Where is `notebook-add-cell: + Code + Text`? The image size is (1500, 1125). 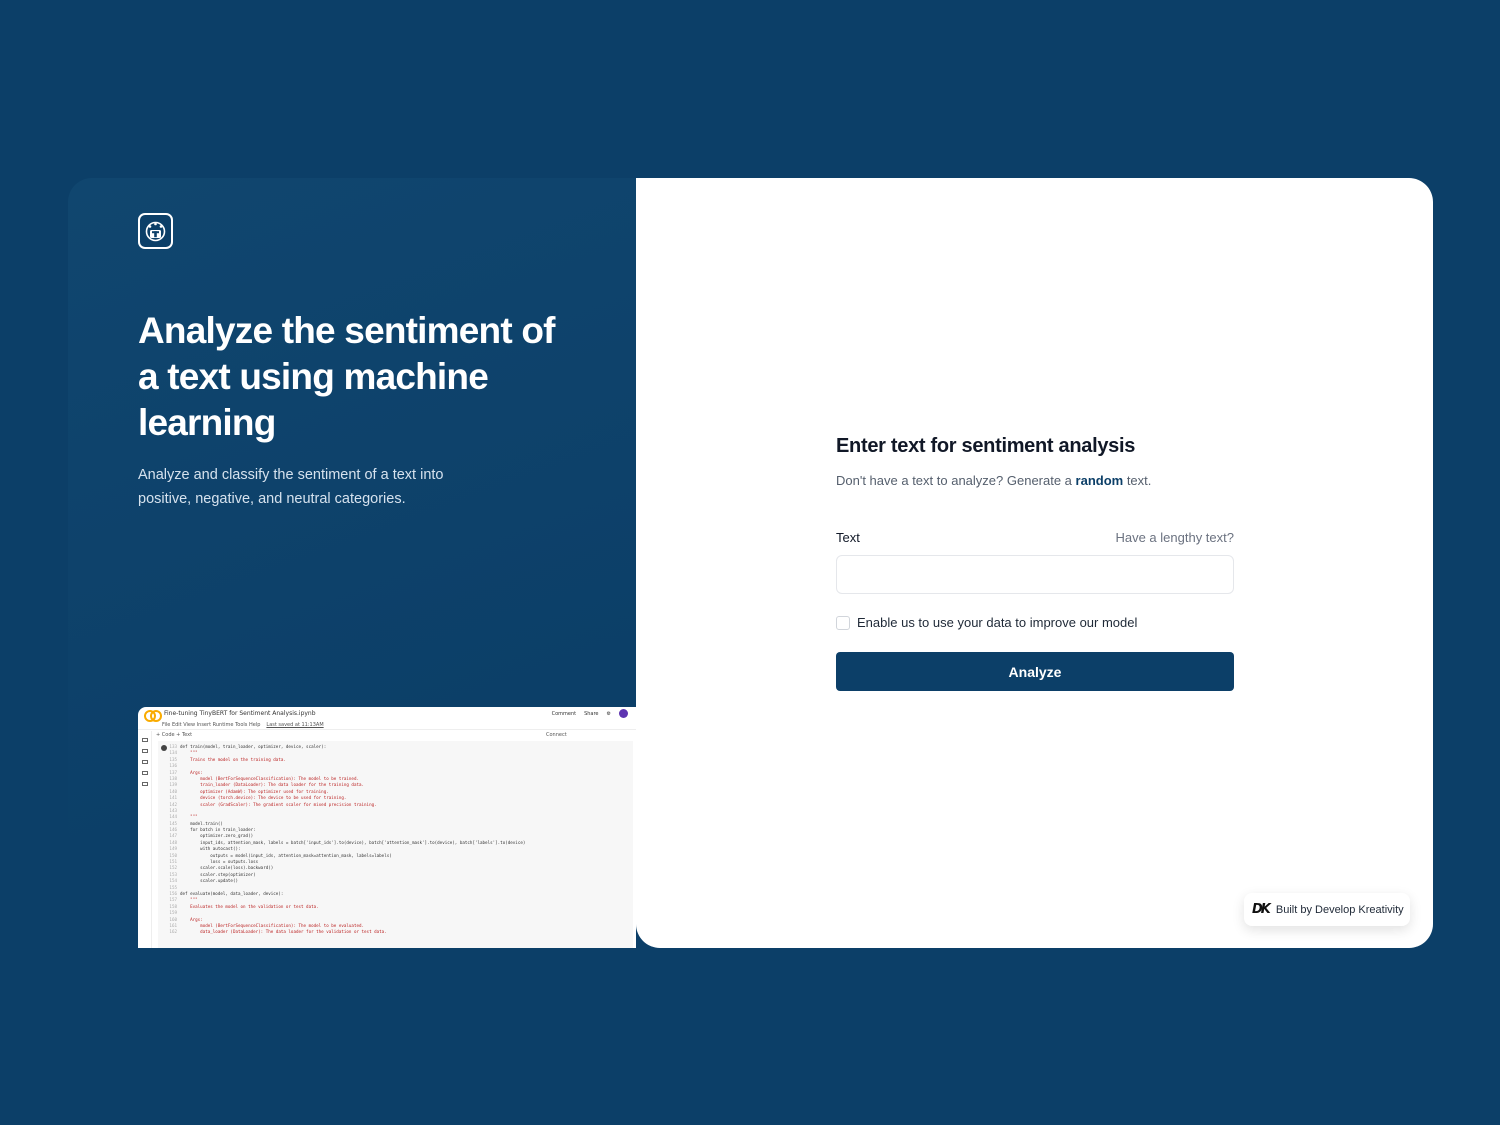 notebook-add-cell: + Code + Text is located at coordinates (174, 735).